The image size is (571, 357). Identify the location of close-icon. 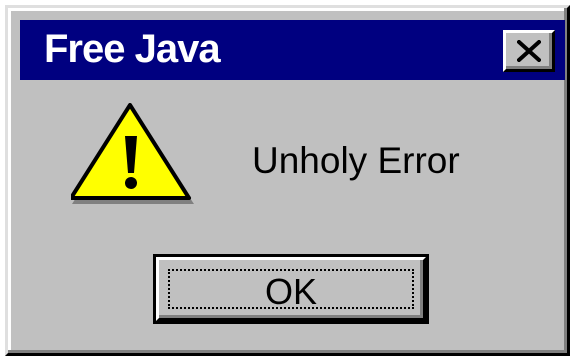
(529, 51).